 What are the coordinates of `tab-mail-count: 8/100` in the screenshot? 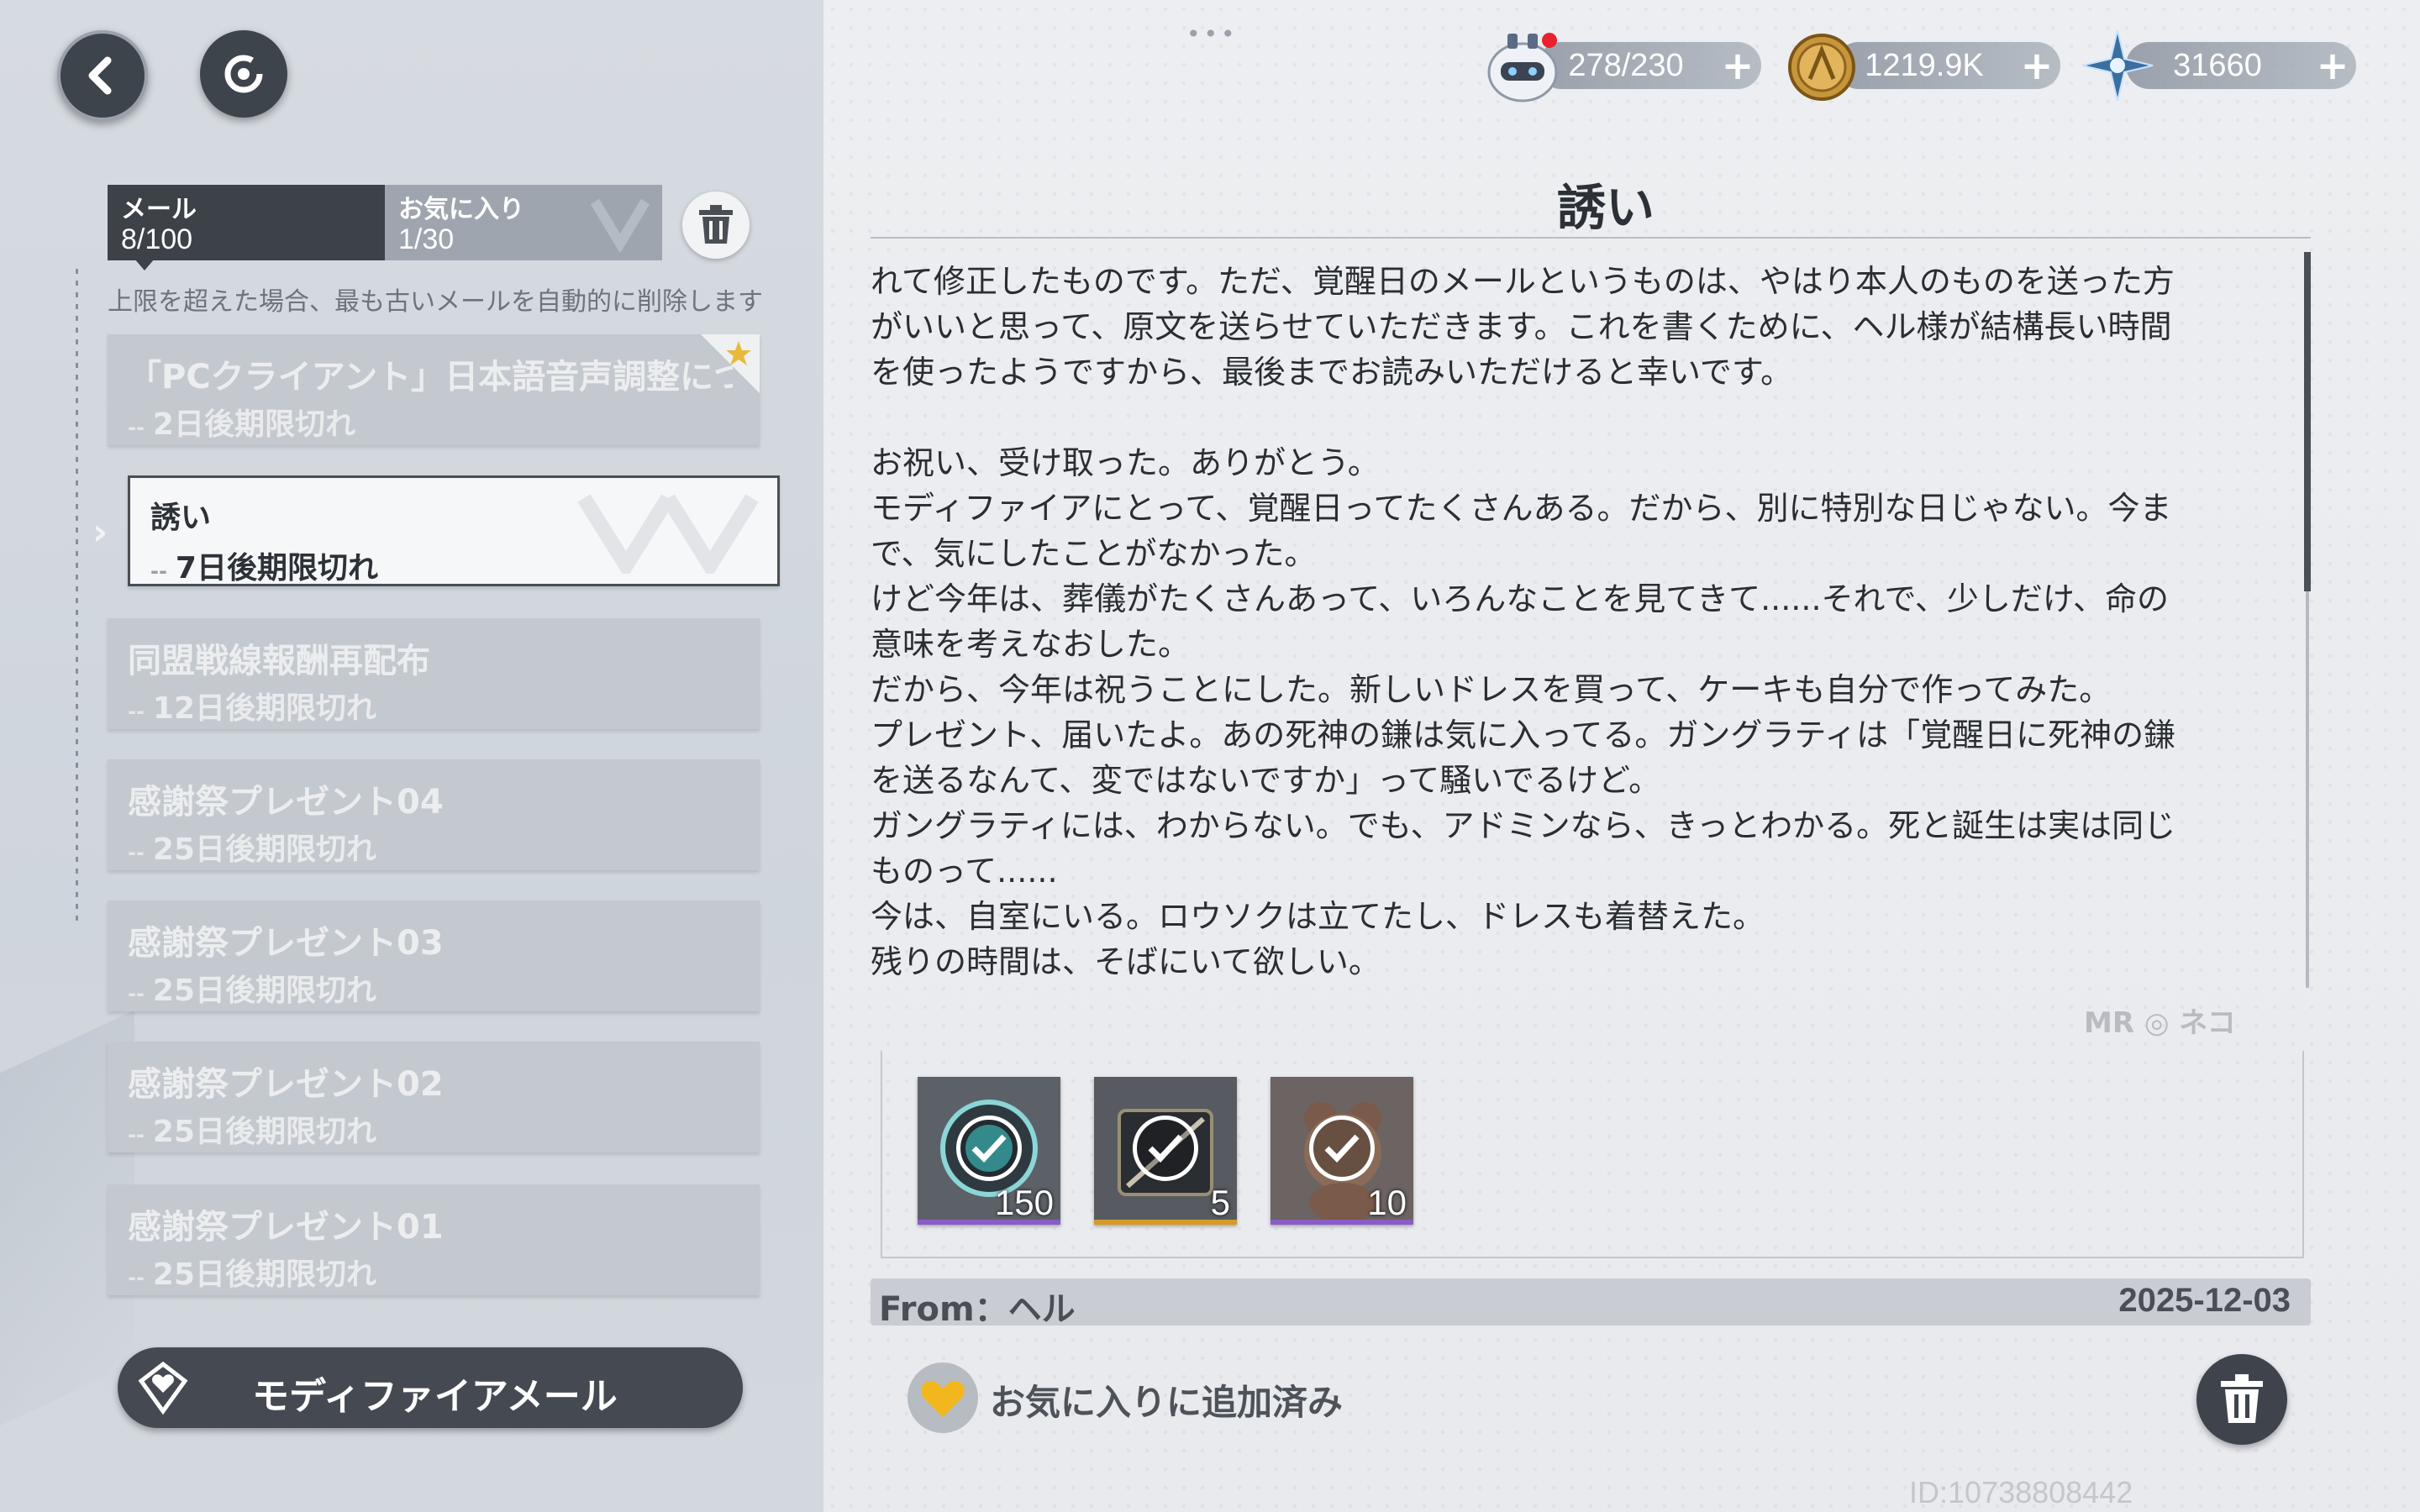 It's located at (157, 239).